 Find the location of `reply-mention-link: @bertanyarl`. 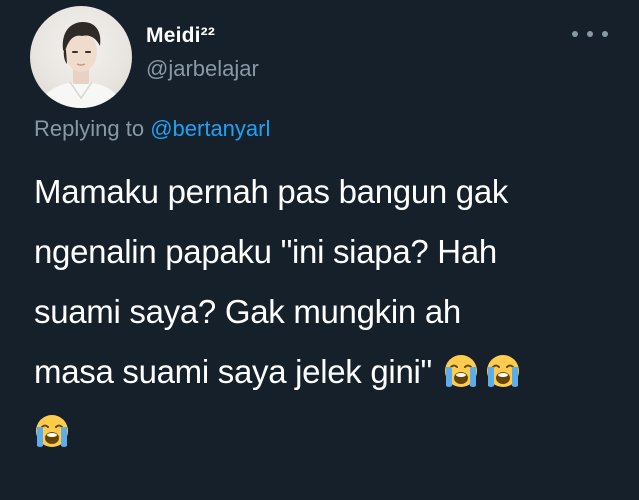

reply-mention-link: @bertanyarl is located at coordinates (210, 128).